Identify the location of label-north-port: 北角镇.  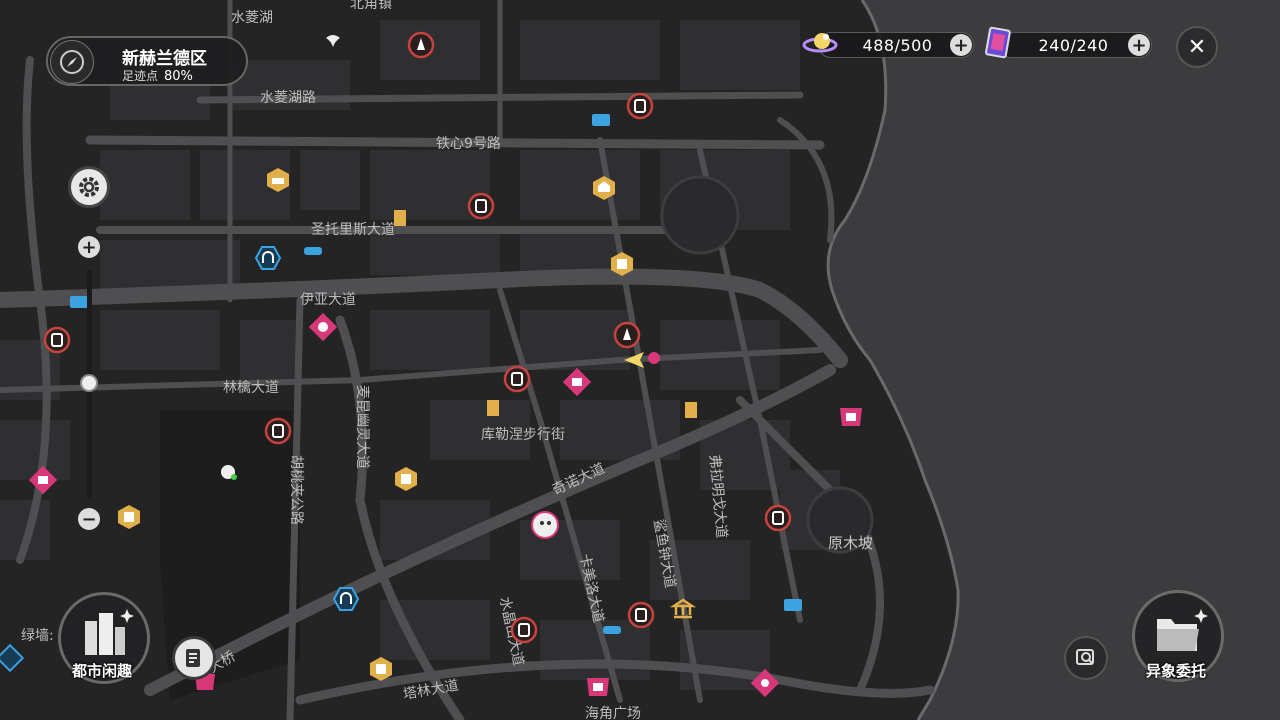
(371, 6).